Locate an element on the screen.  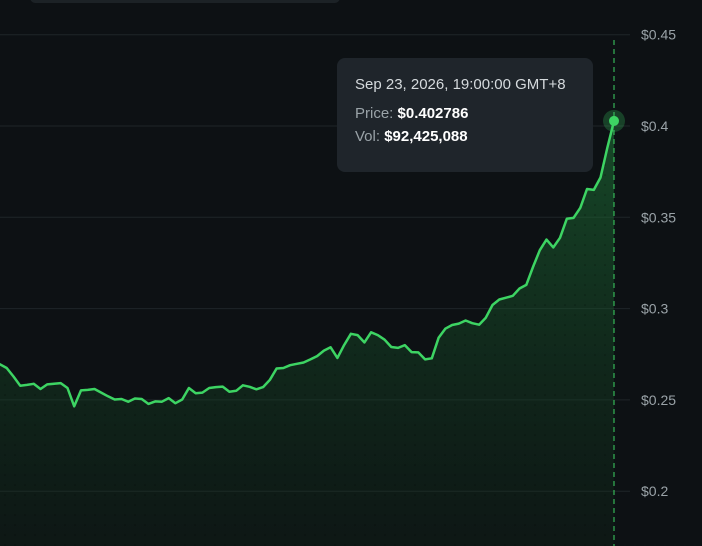
y-axis: $0.45 $0.4 $0.35 $0.3 $0.25 $0.2 is located at coordinates (658, 263).